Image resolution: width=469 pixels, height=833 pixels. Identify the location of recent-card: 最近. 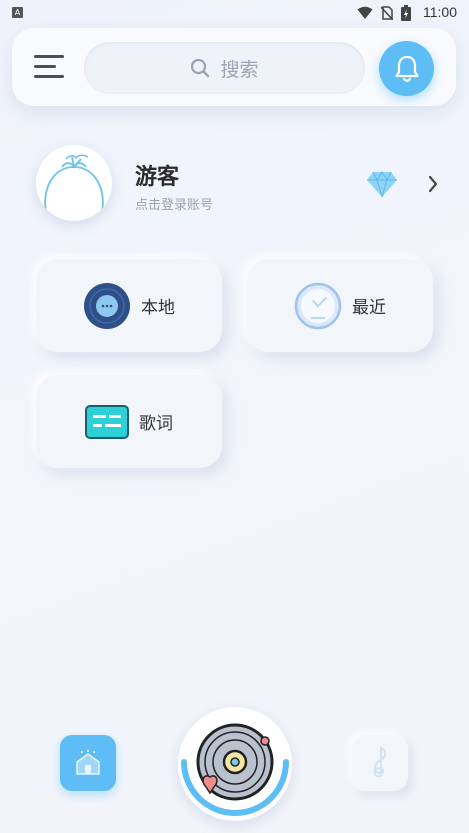
(340, 305).